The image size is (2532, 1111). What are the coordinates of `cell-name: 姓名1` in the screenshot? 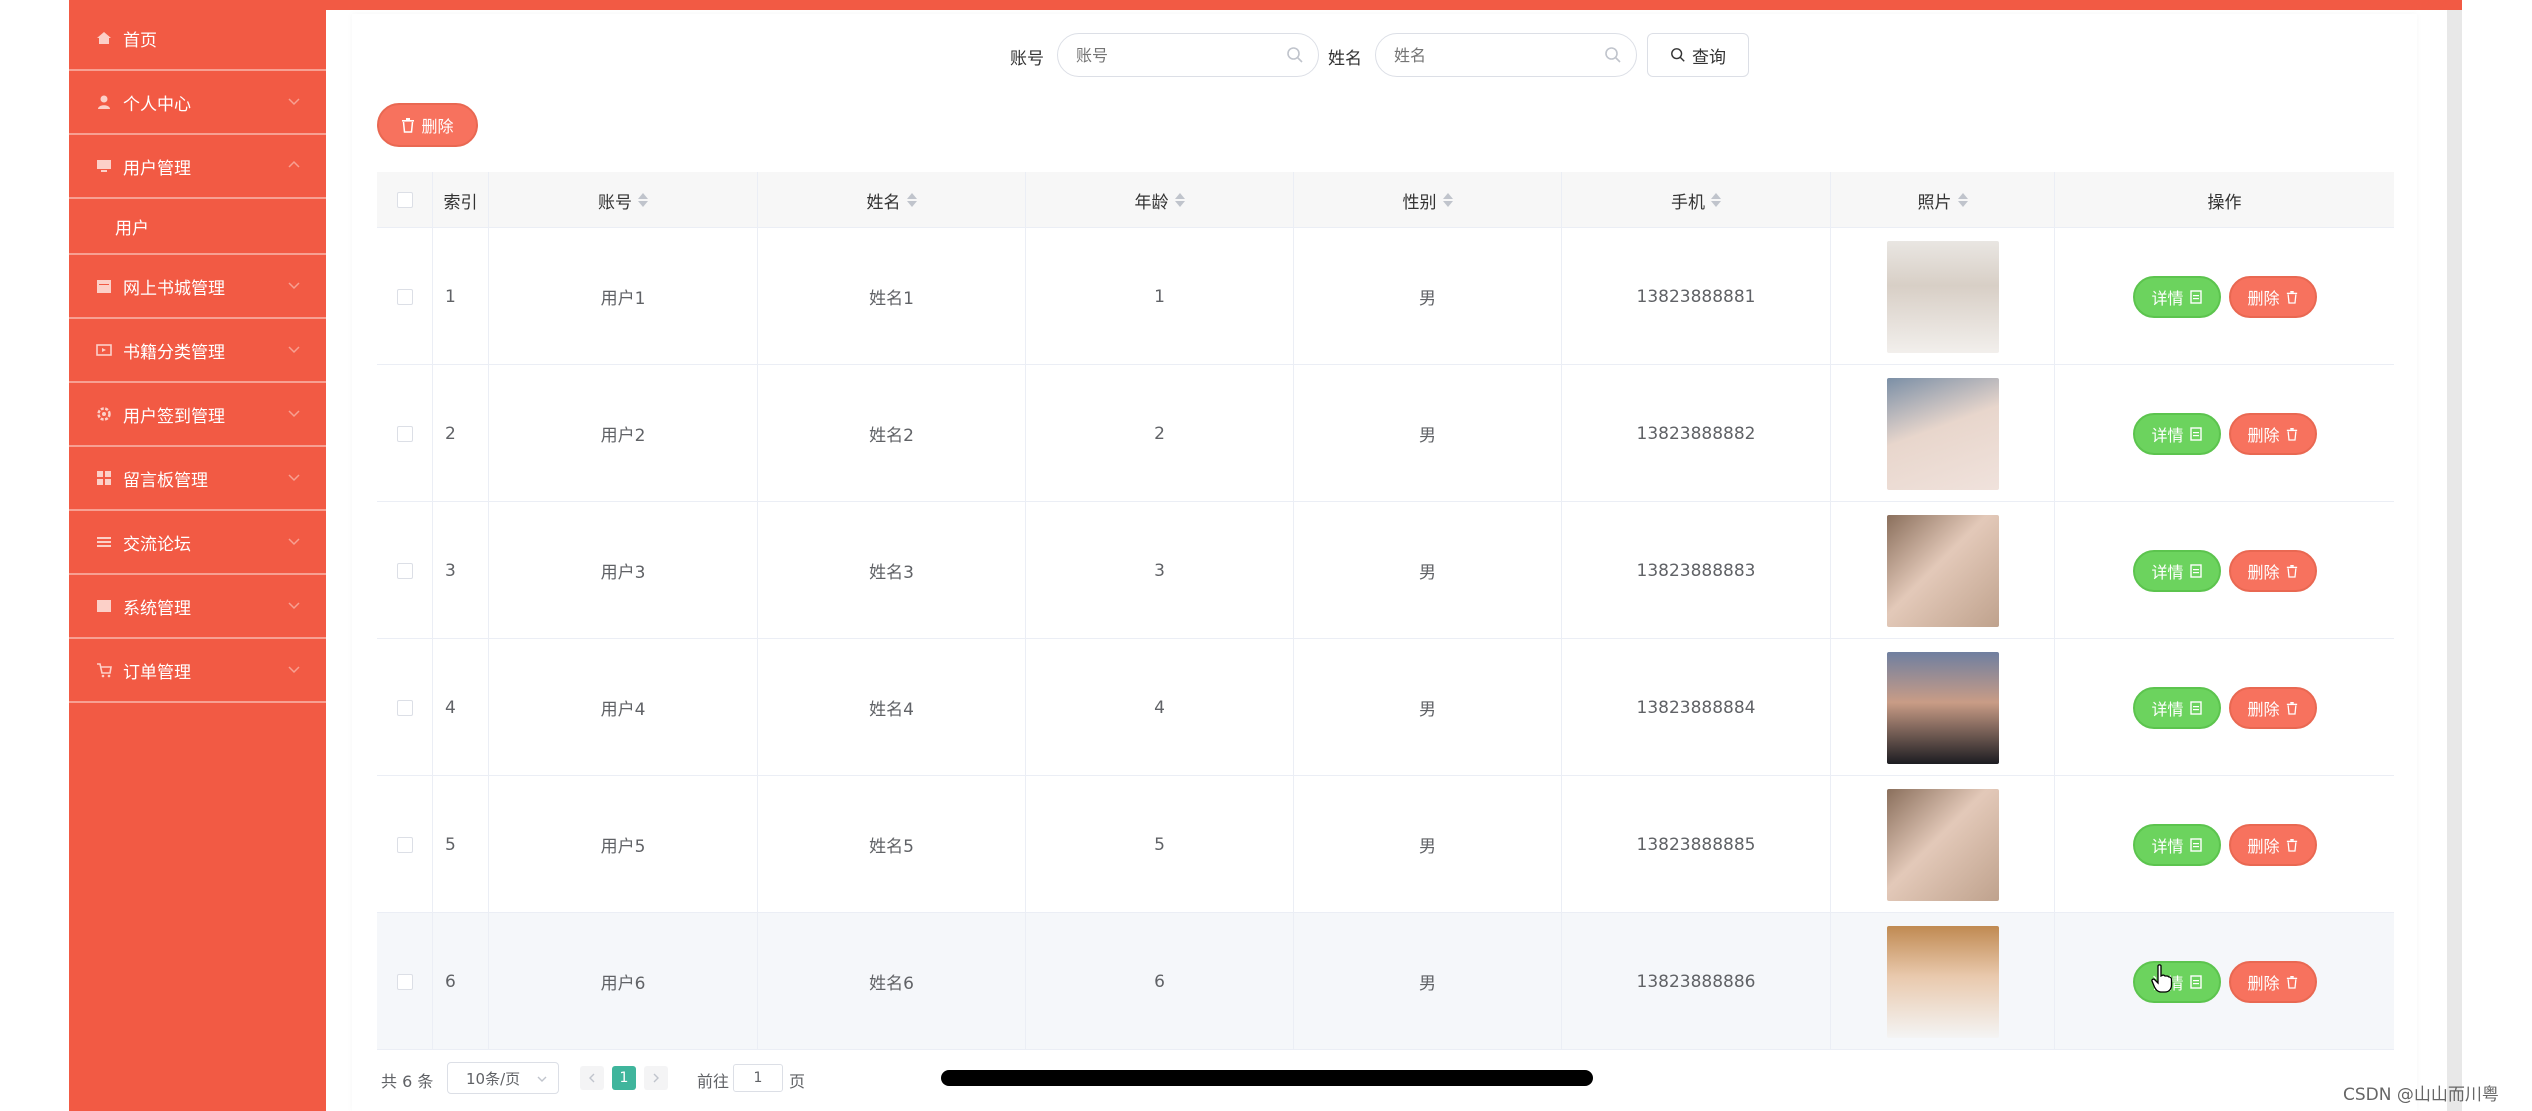 It's located at (892, 296).